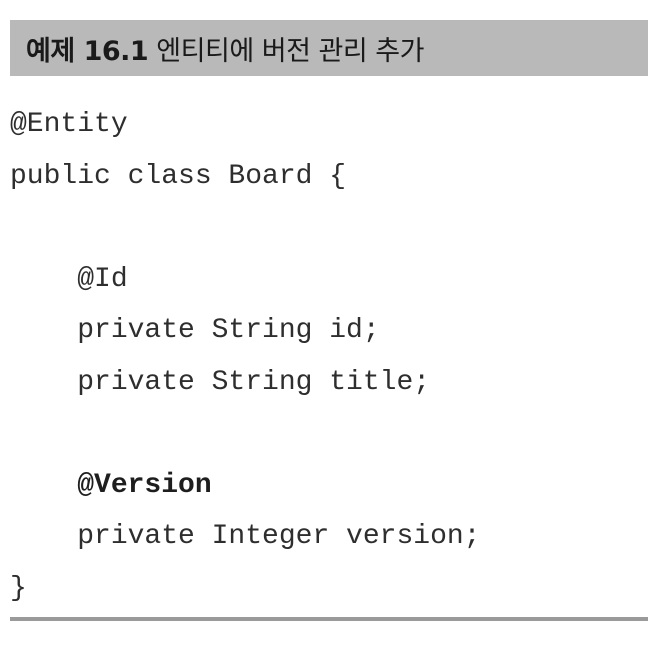 The height and width of the screenshot is (655, 648). I want to click on bottom-divider, so click(329, 619).